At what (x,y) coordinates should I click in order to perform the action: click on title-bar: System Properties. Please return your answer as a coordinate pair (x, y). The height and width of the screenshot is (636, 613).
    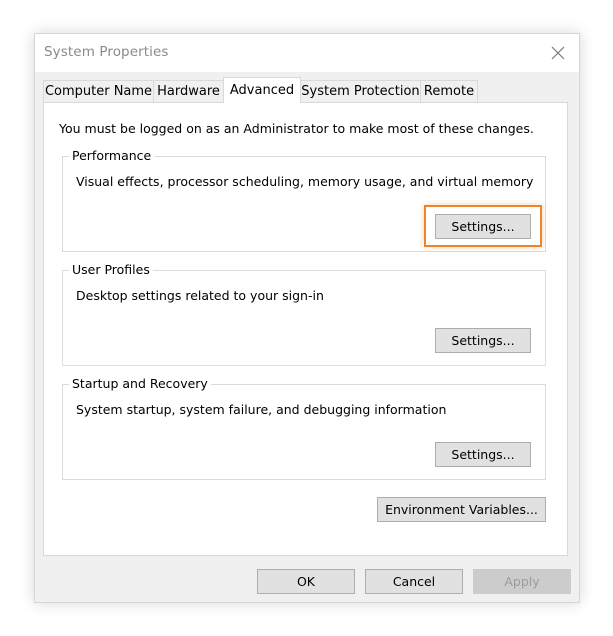
    Looking at the image, I should click on (307, 53).